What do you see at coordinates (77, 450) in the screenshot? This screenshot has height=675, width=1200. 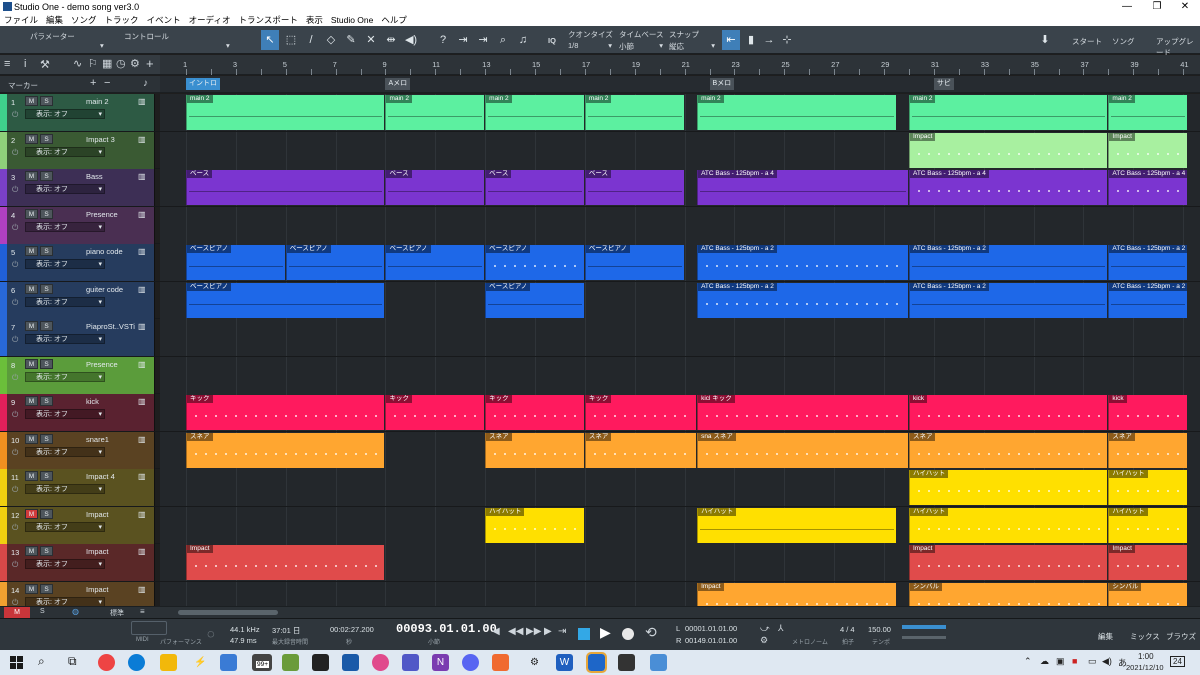 I see `track-header: 10 M Ssnare1 ▥ ⏻ 表示: オフ` at bounding box center [77, 450].